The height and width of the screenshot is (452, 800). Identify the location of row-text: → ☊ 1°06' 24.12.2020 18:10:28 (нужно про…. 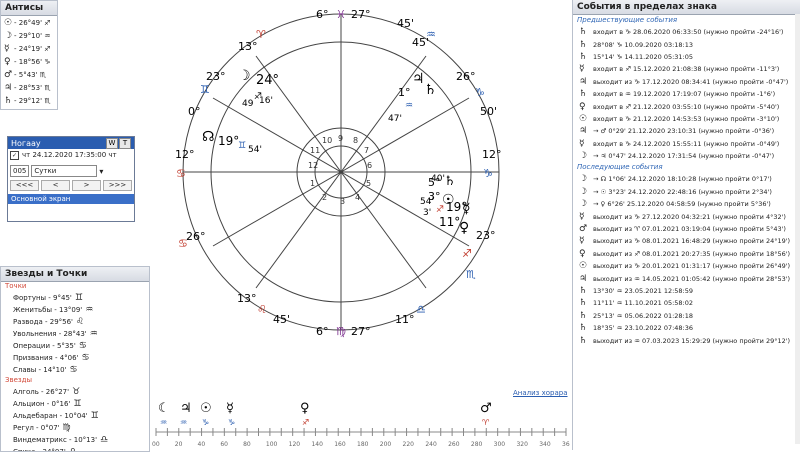
(682, 179).